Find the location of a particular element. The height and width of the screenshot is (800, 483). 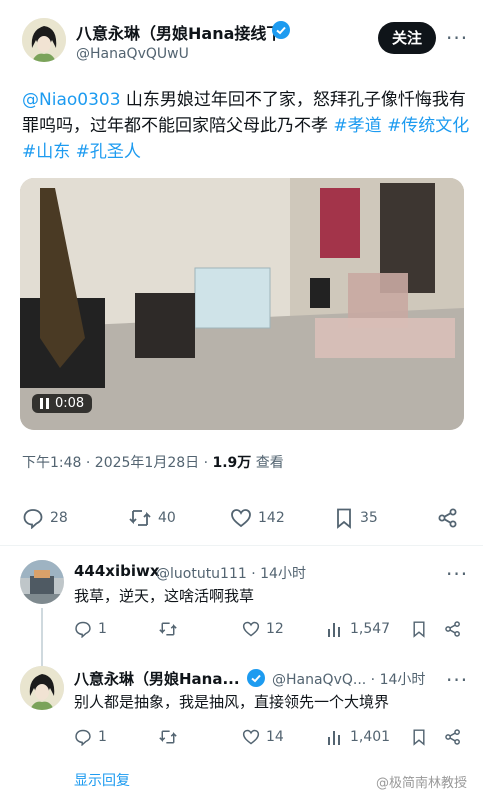

reply-action: 28 is located at coordinates (45, 518).